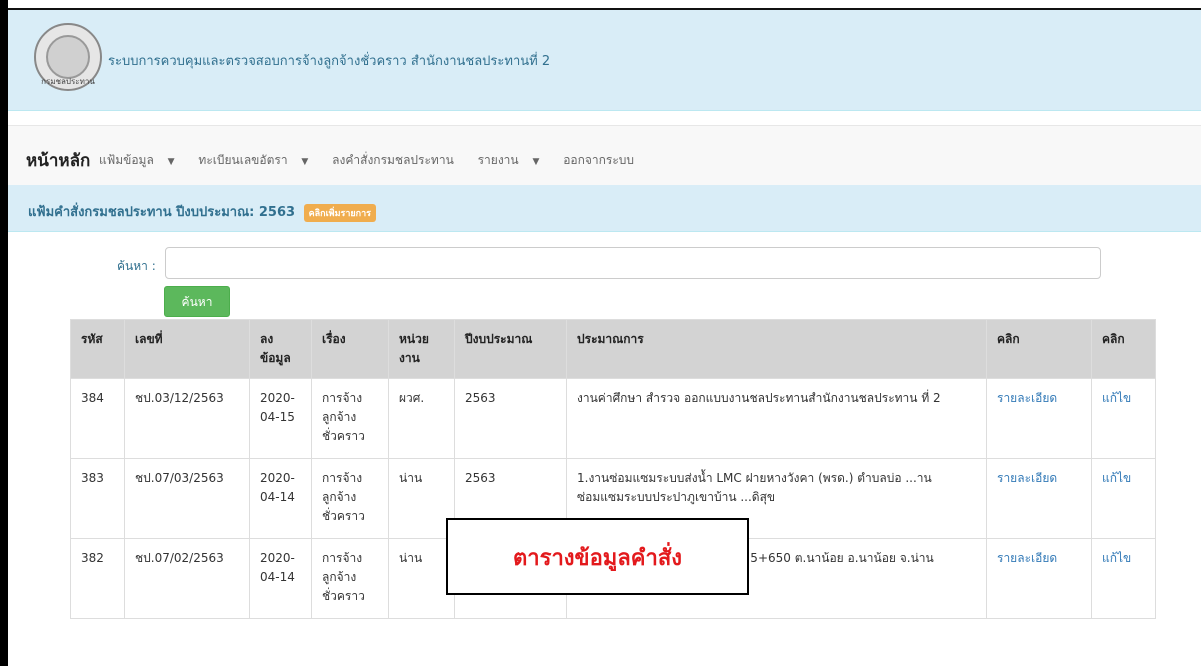 The image size is (1201, 666). What do you see at coordinates (197, 301) in the screenshot?
I see `search-button: ค้นหา` at bounding box center [197, 301].